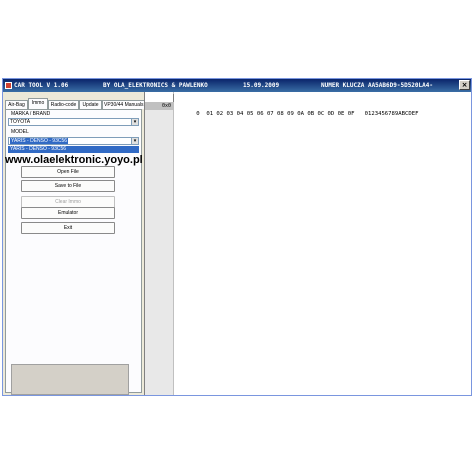 This screenshot has height=474, width=474. What do you see at coordinates (377, 85) in the screenshot?
I see `title-key-number: NUMER KLUCZA AA5AB6D9-5D520LA4-` at bounding box center [377, 85].